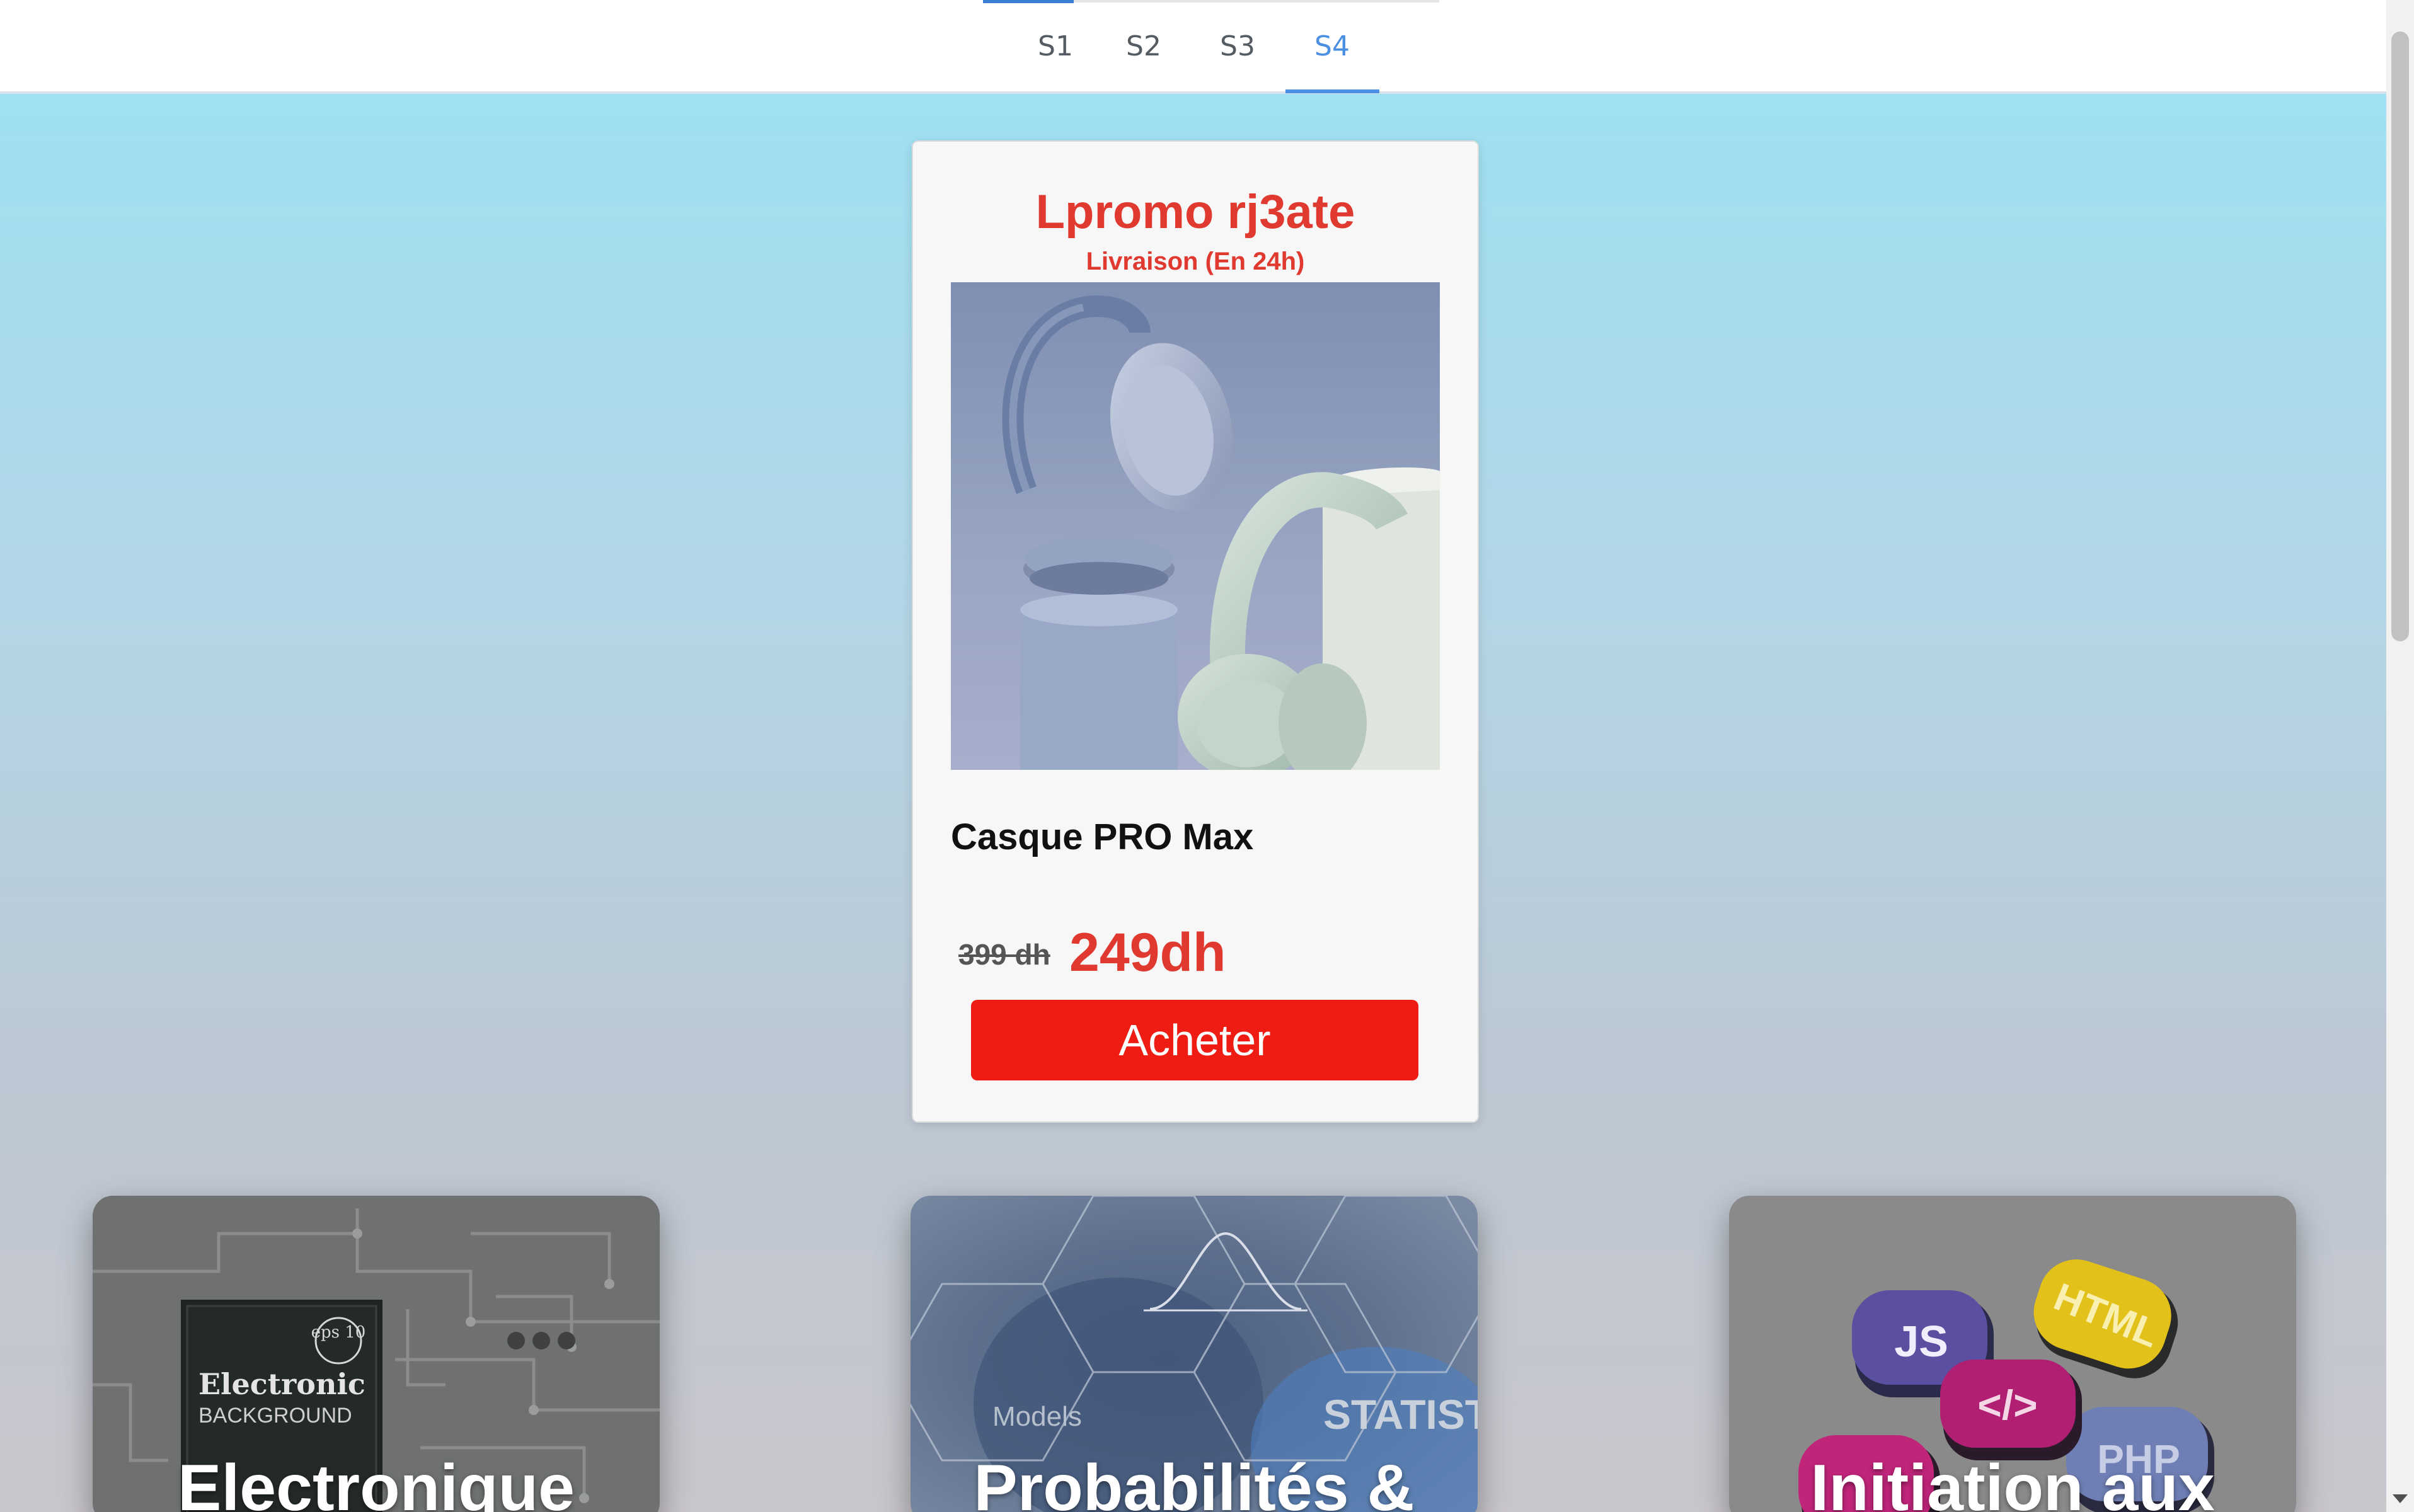  I want to click on scrollbar-thumb, so click(2400, 336).